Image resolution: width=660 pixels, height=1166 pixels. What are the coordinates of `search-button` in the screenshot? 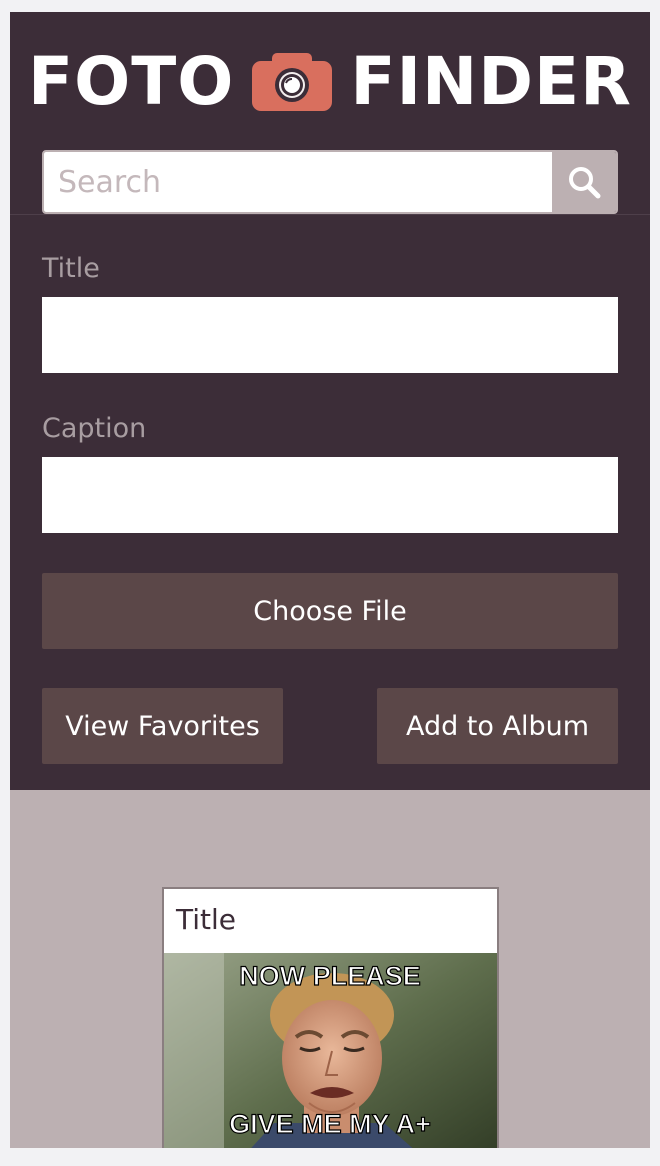 It's located at (584, 182).